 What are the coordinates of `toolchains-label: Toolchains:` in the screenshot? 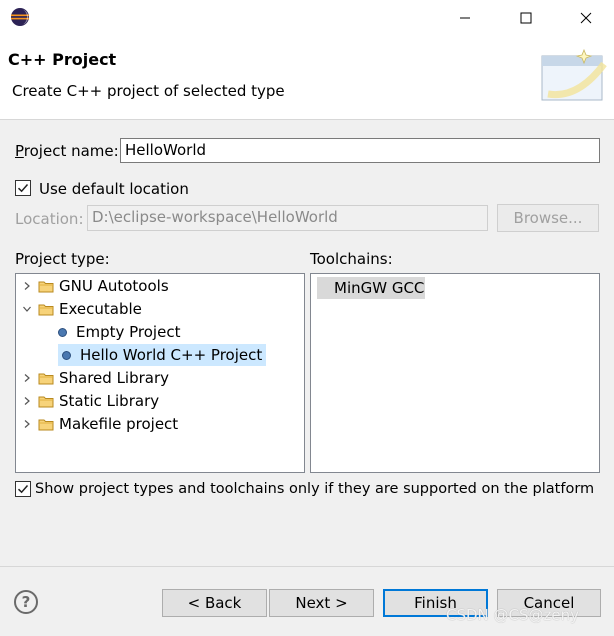 It's located at (351, 259).